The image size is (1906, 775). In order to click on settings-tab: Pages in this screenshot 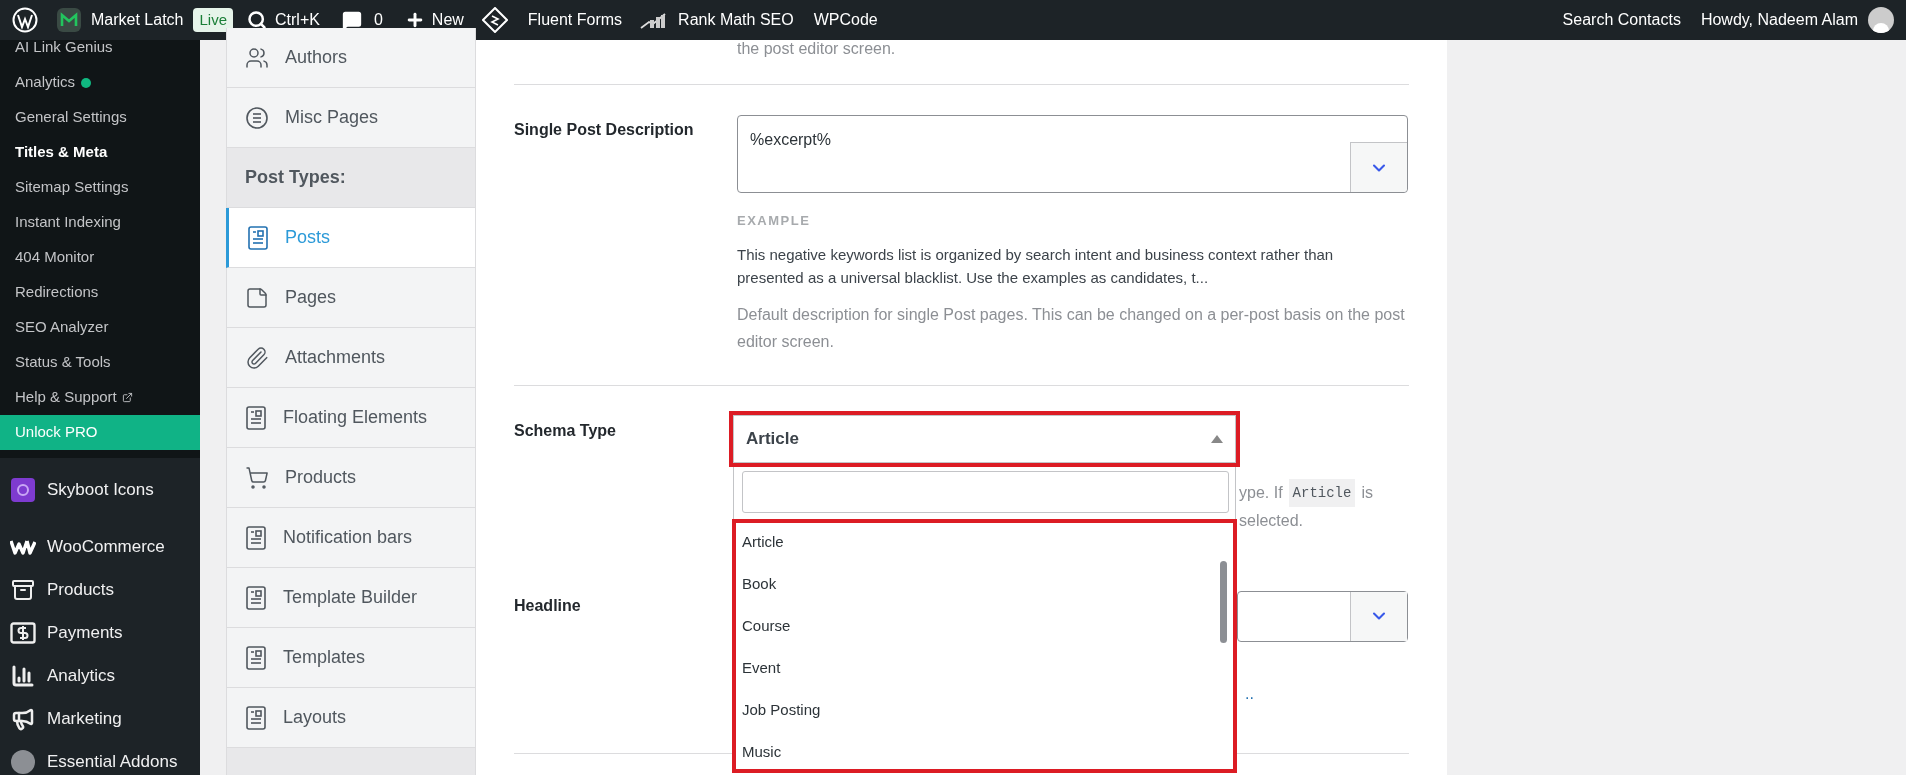, I will do `click(350, 298)`.